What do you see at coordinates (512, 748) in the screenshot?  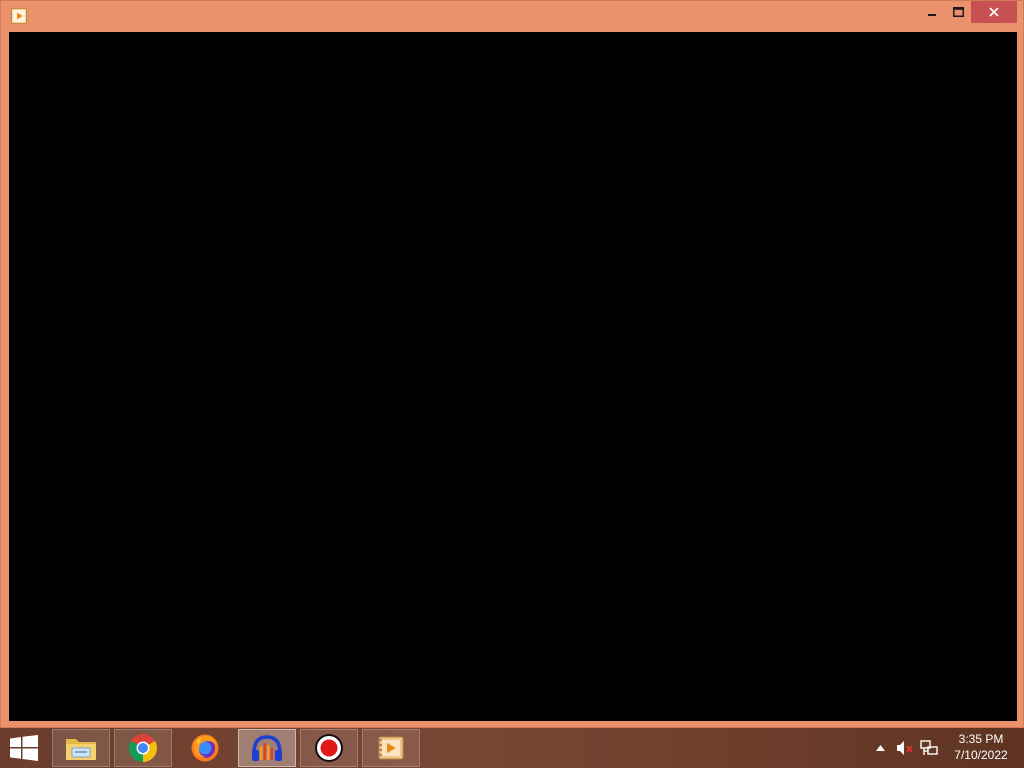 I see `taskbar: 3:35 PM 7/10/2022` at bounding box center [512, 748].